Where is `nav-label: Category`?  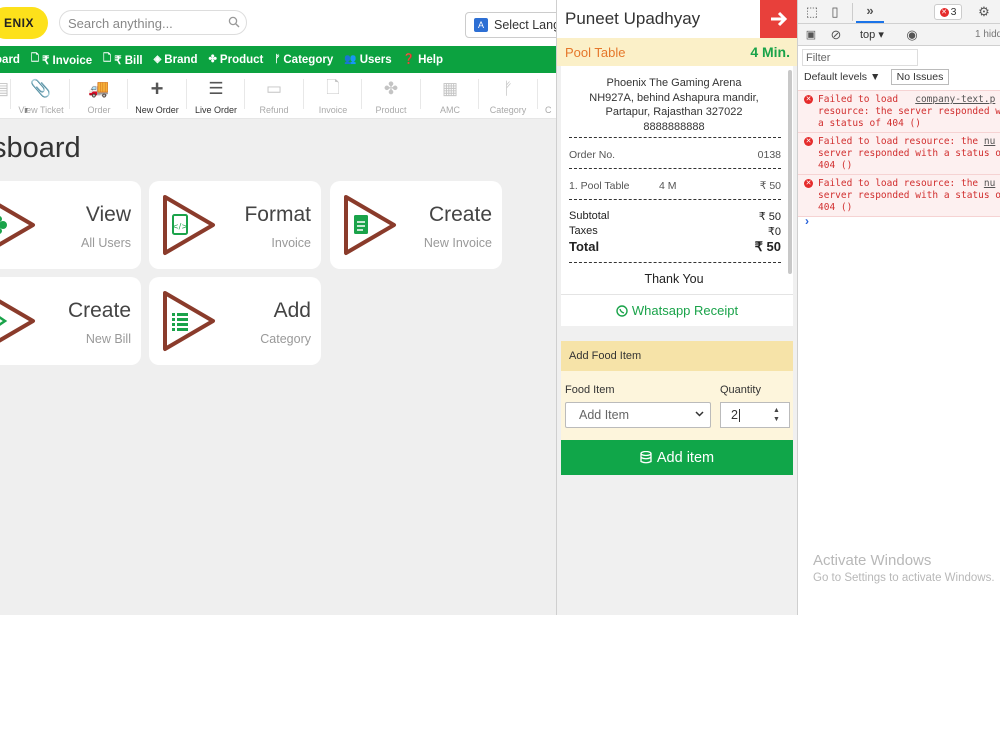
nav-label: Category is located at coordinates (308, 59).